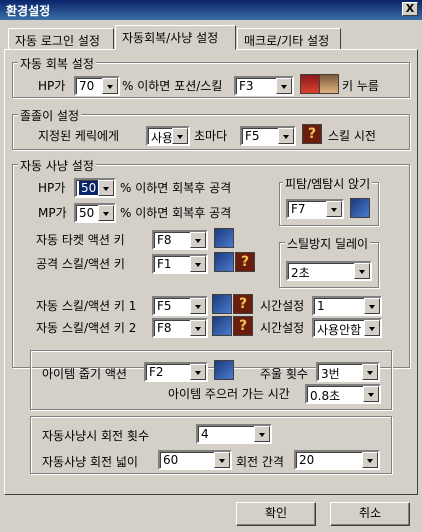 The image size is (422, 532). Describe the element at coordinates (339, 330) in the screenshot. I see `time2-value: 사용안함` at that location.